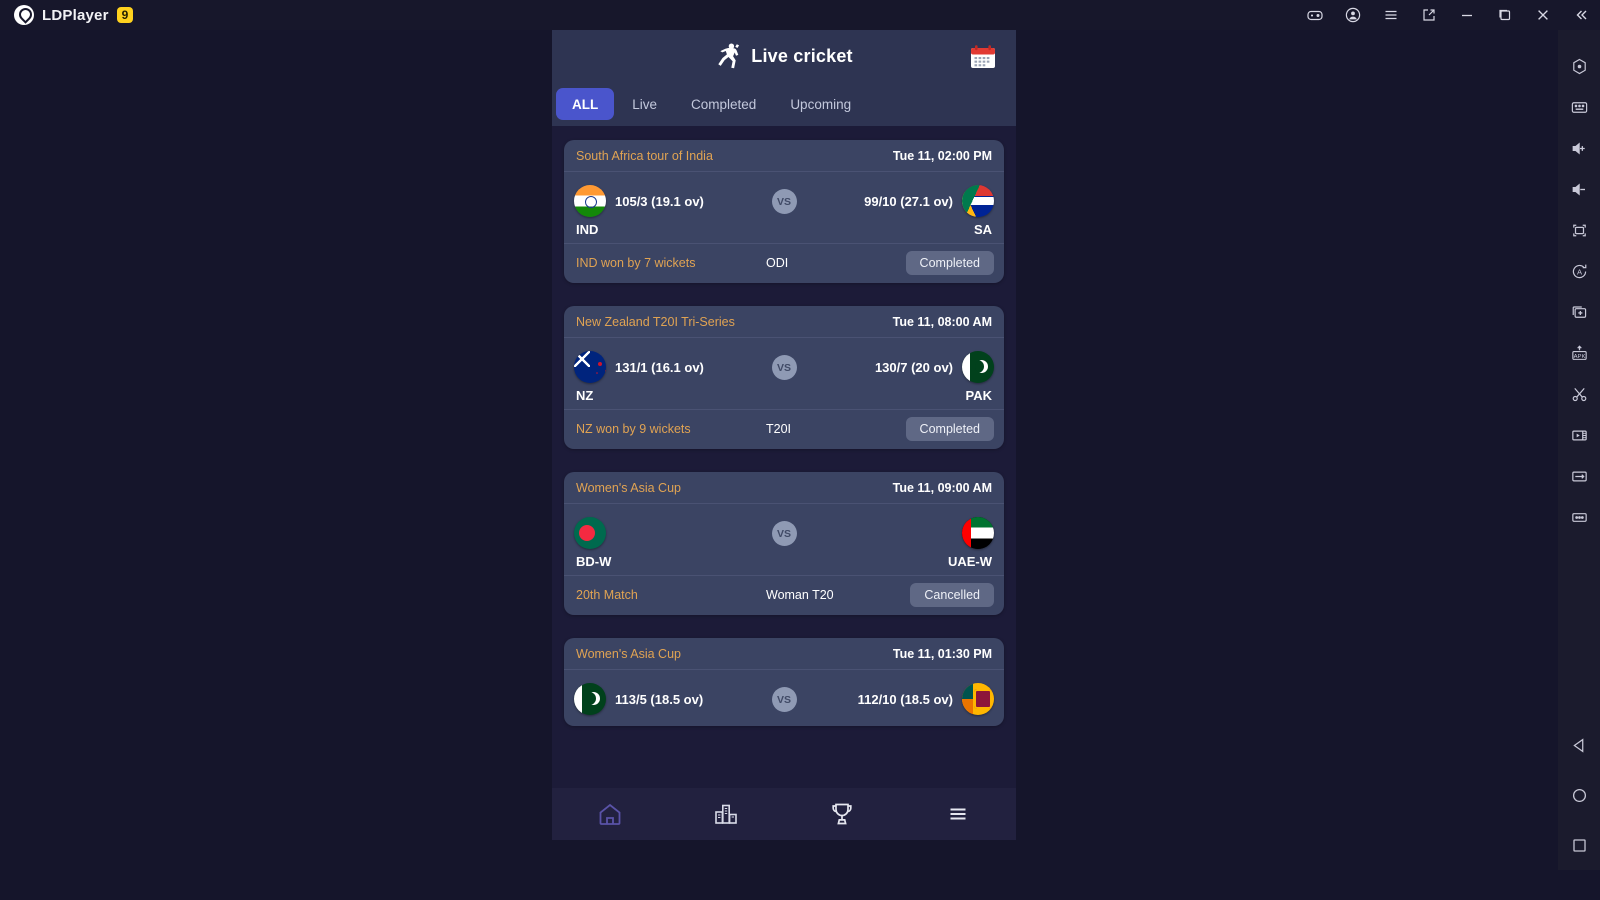 This screenshot has height=900, width=1600. I want to click on sync-icon, so click(1579, 476).